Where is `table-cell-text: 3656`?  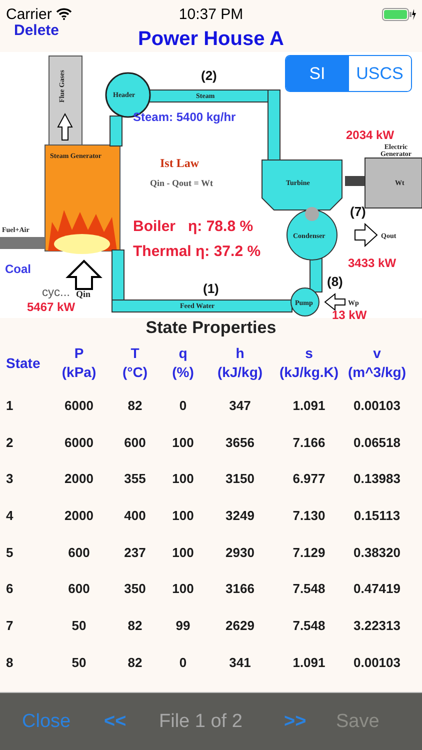
table-cell-text: 3656 is located at coordinates (240, 443).